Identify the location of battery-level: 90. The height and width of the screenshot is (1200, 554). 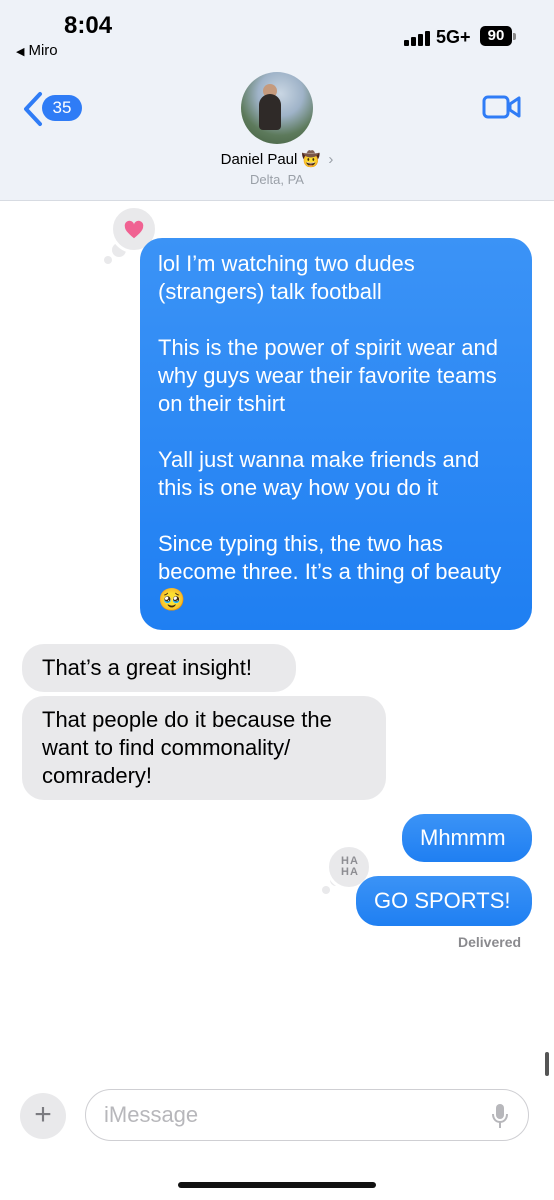
(496, 35).